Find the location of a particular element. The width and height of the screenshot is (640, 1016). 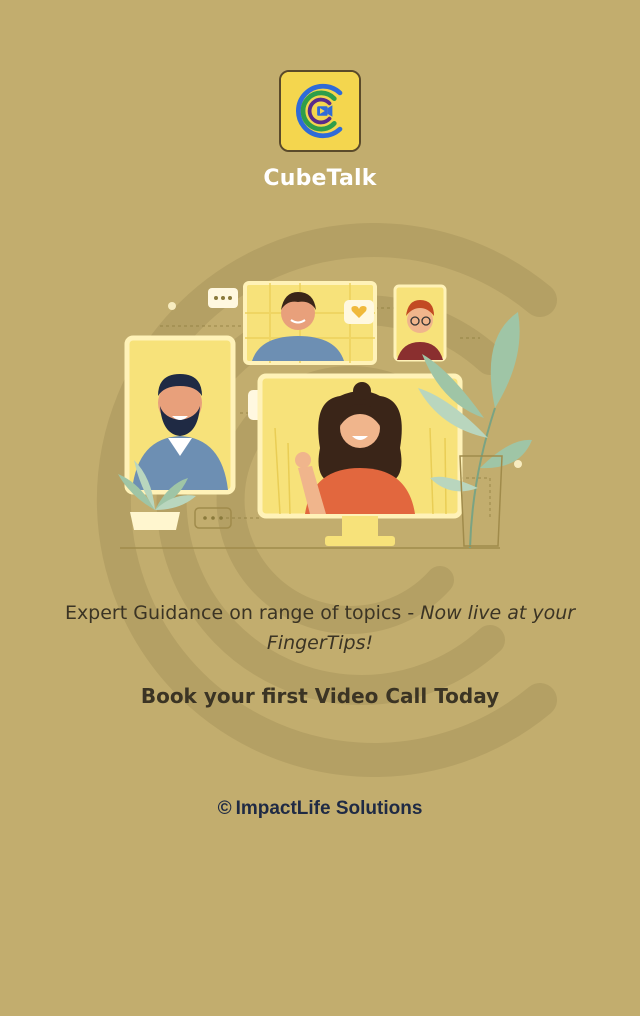

footer-copyright: © ImpactLife Solutions is located at coordinates (320, 809).